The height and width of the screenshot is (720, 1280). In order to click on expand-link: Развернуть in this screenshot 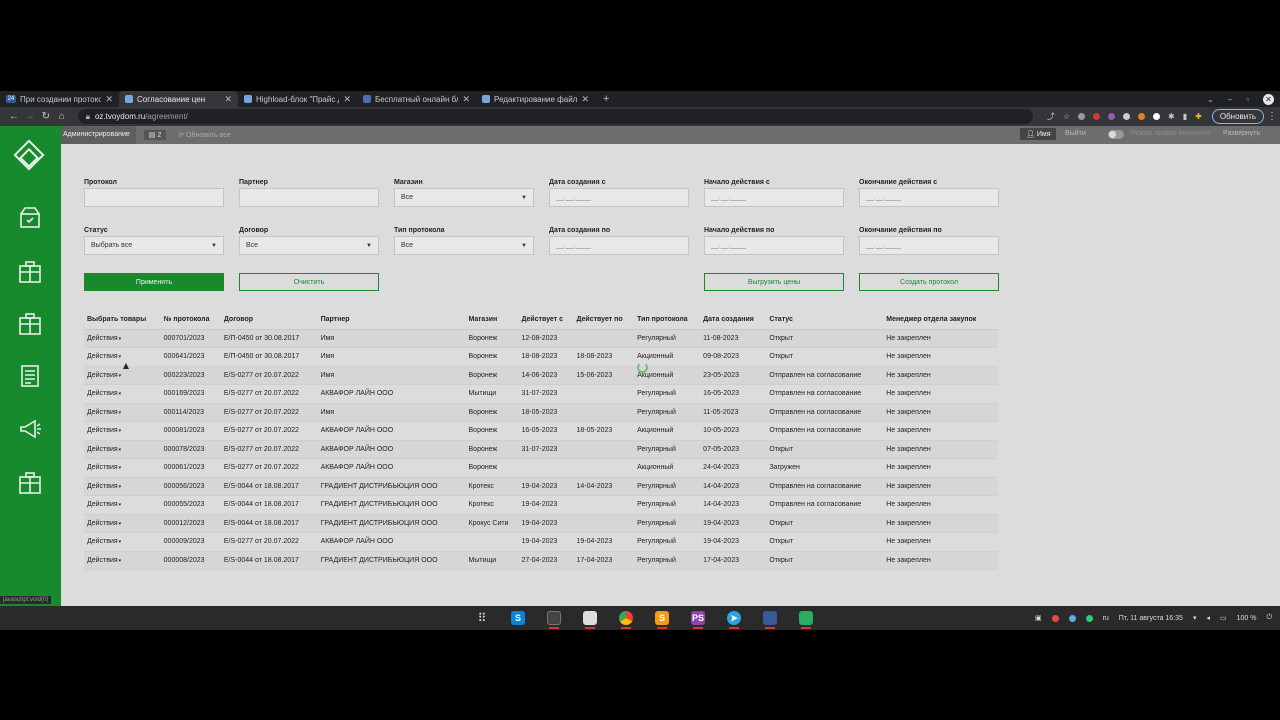, I will do `click(1241, 133)`.